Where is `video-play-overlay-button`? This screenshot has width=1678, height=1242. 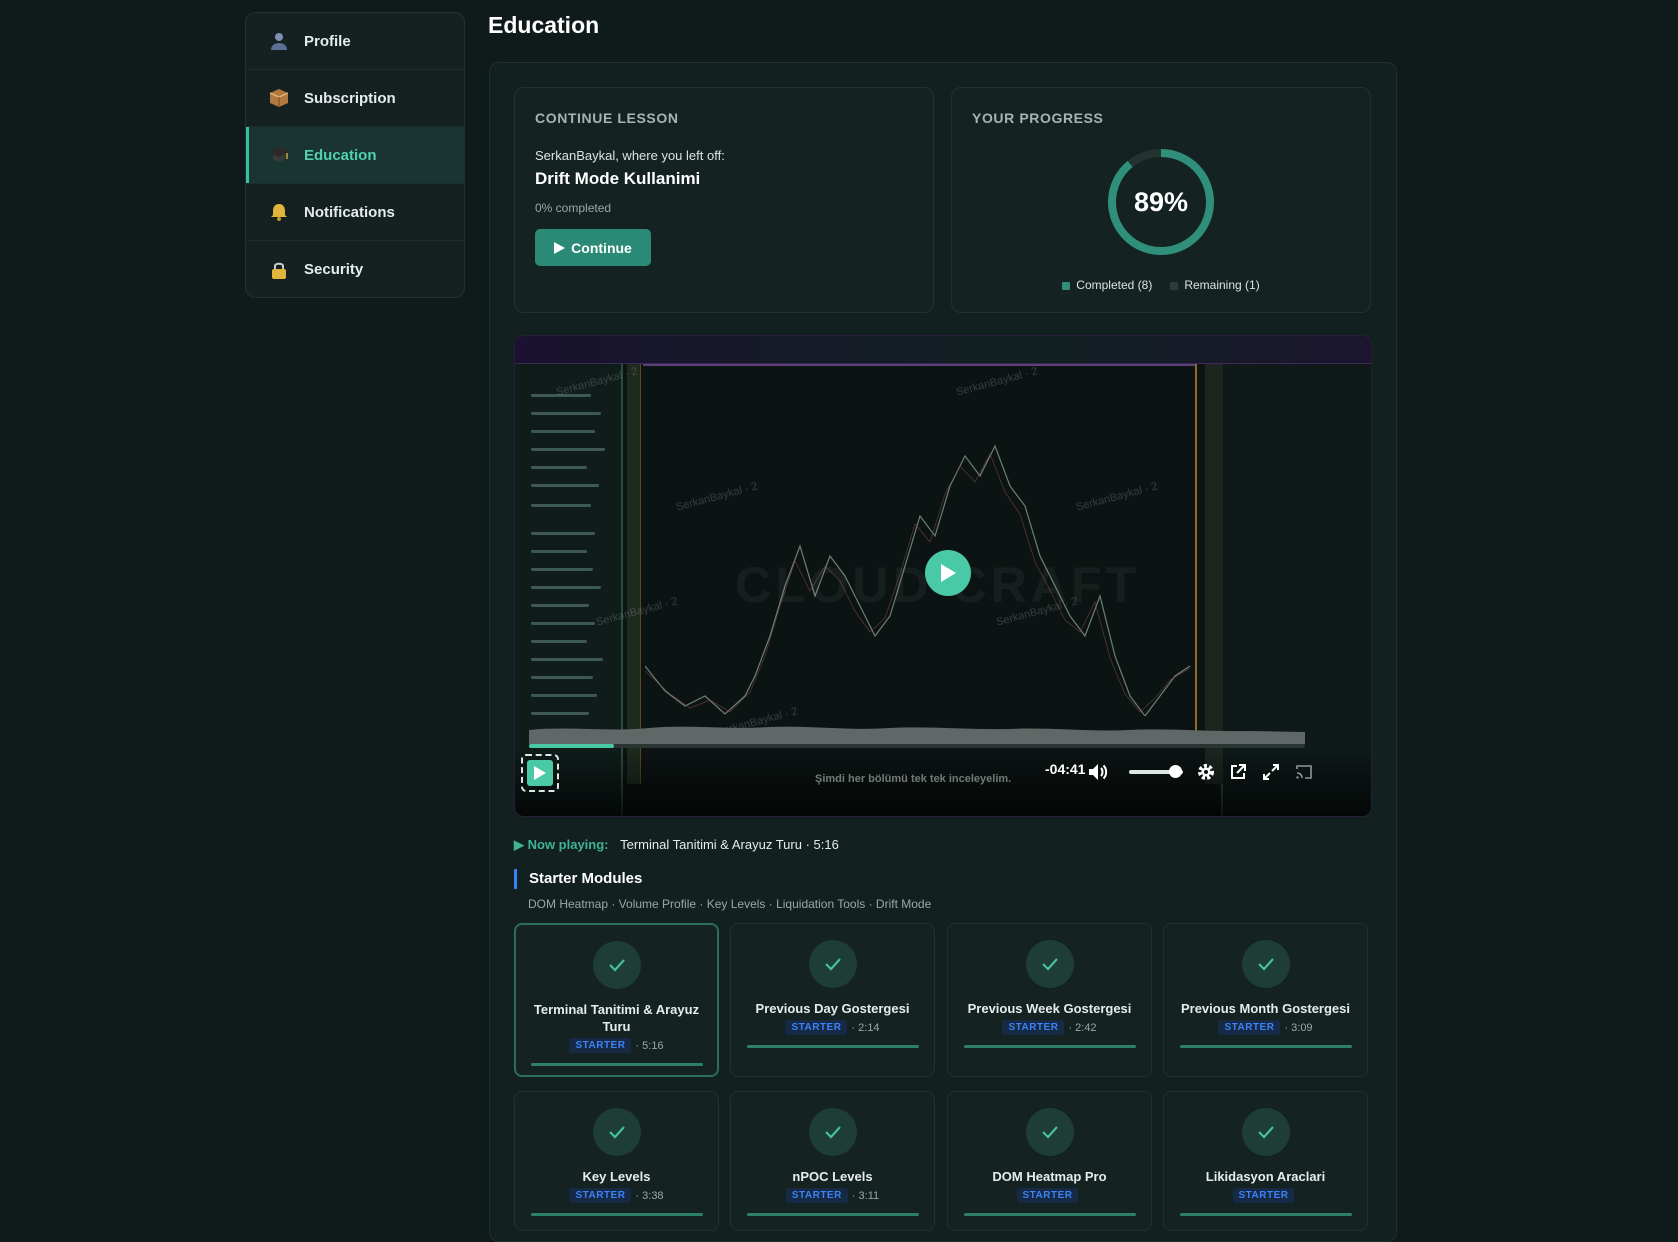 video-play-overlay-button is located at coordinates (948, 573).